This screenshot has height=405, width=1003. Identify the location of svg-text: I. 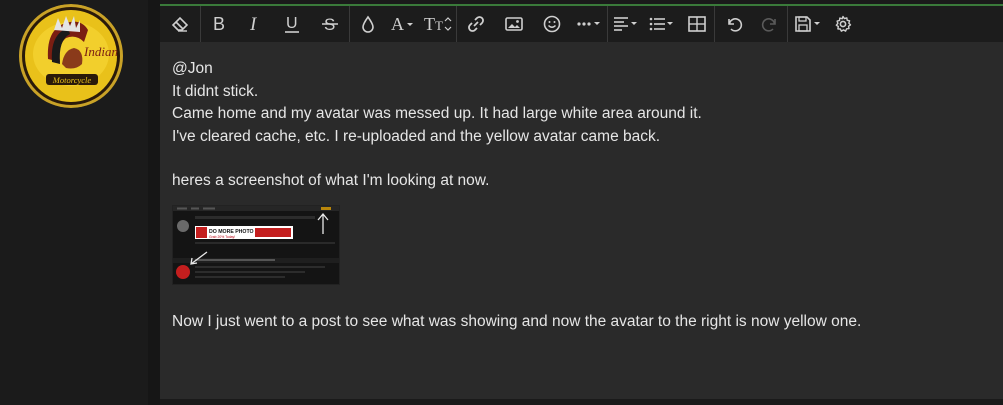
(253, 24).